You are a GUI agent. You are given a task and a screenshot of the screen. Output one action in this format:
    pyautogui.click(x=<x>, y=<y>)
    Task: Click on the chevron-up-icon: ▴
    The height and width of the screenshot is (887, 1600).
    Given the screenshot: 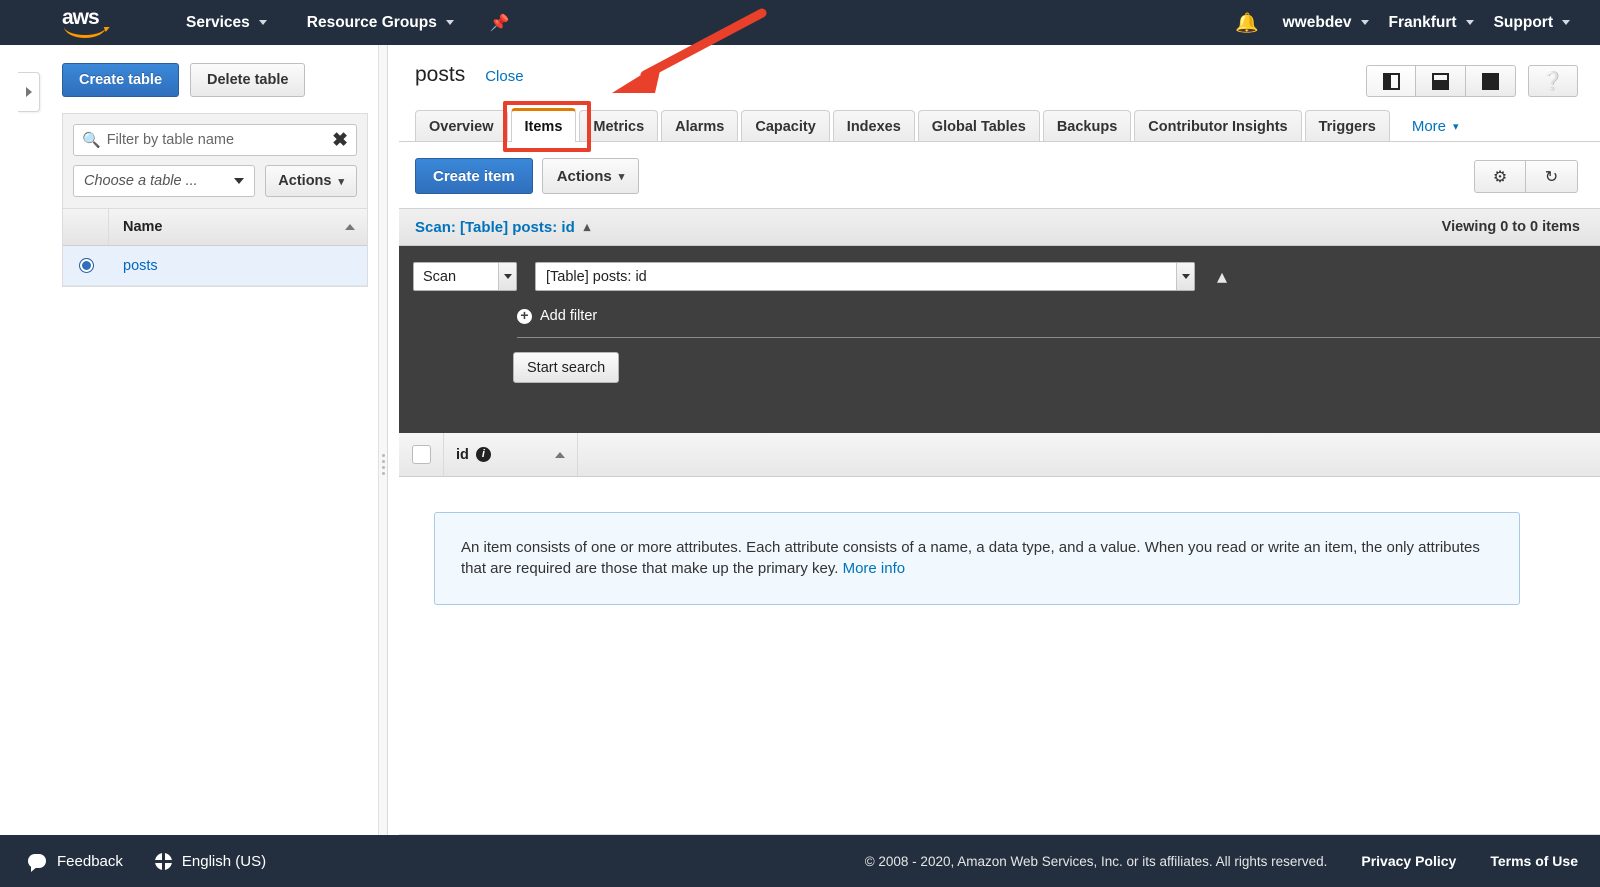 What is the action you would take?
    pyautogui.click(x=587, y=227)
    